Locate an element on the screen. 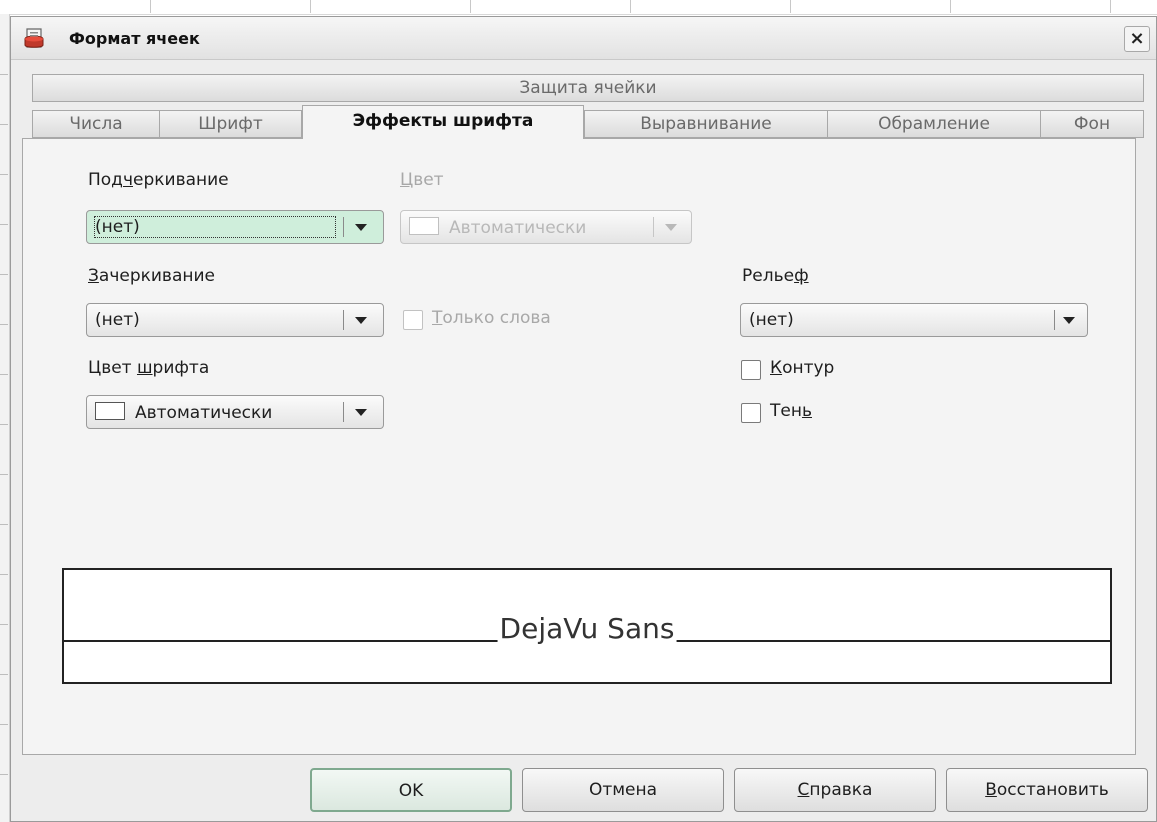 This screenshot has width=1157, height=822. shadow-checkbox is located at coordinates (751, 413).